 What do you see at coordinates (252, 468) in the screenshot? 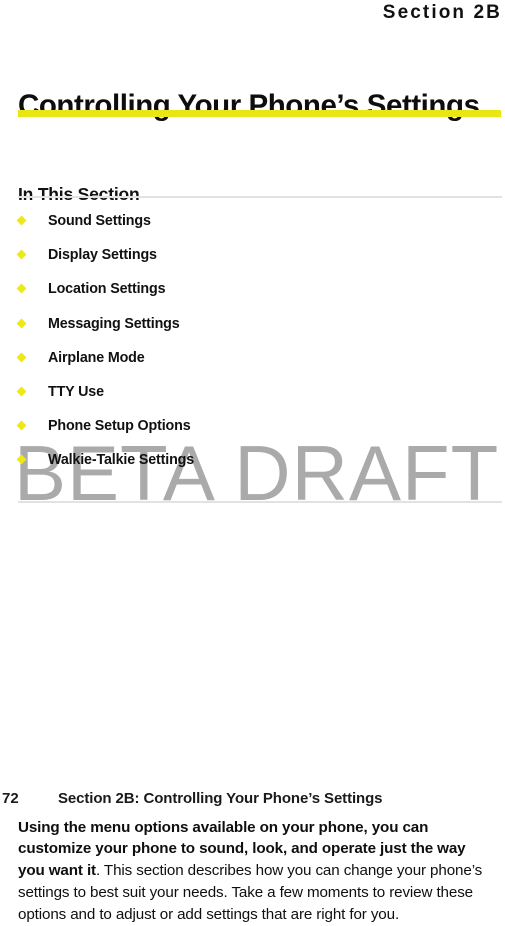
I see `list-item: Walkie-Talkie Settings` at bounding box center [252, 468].